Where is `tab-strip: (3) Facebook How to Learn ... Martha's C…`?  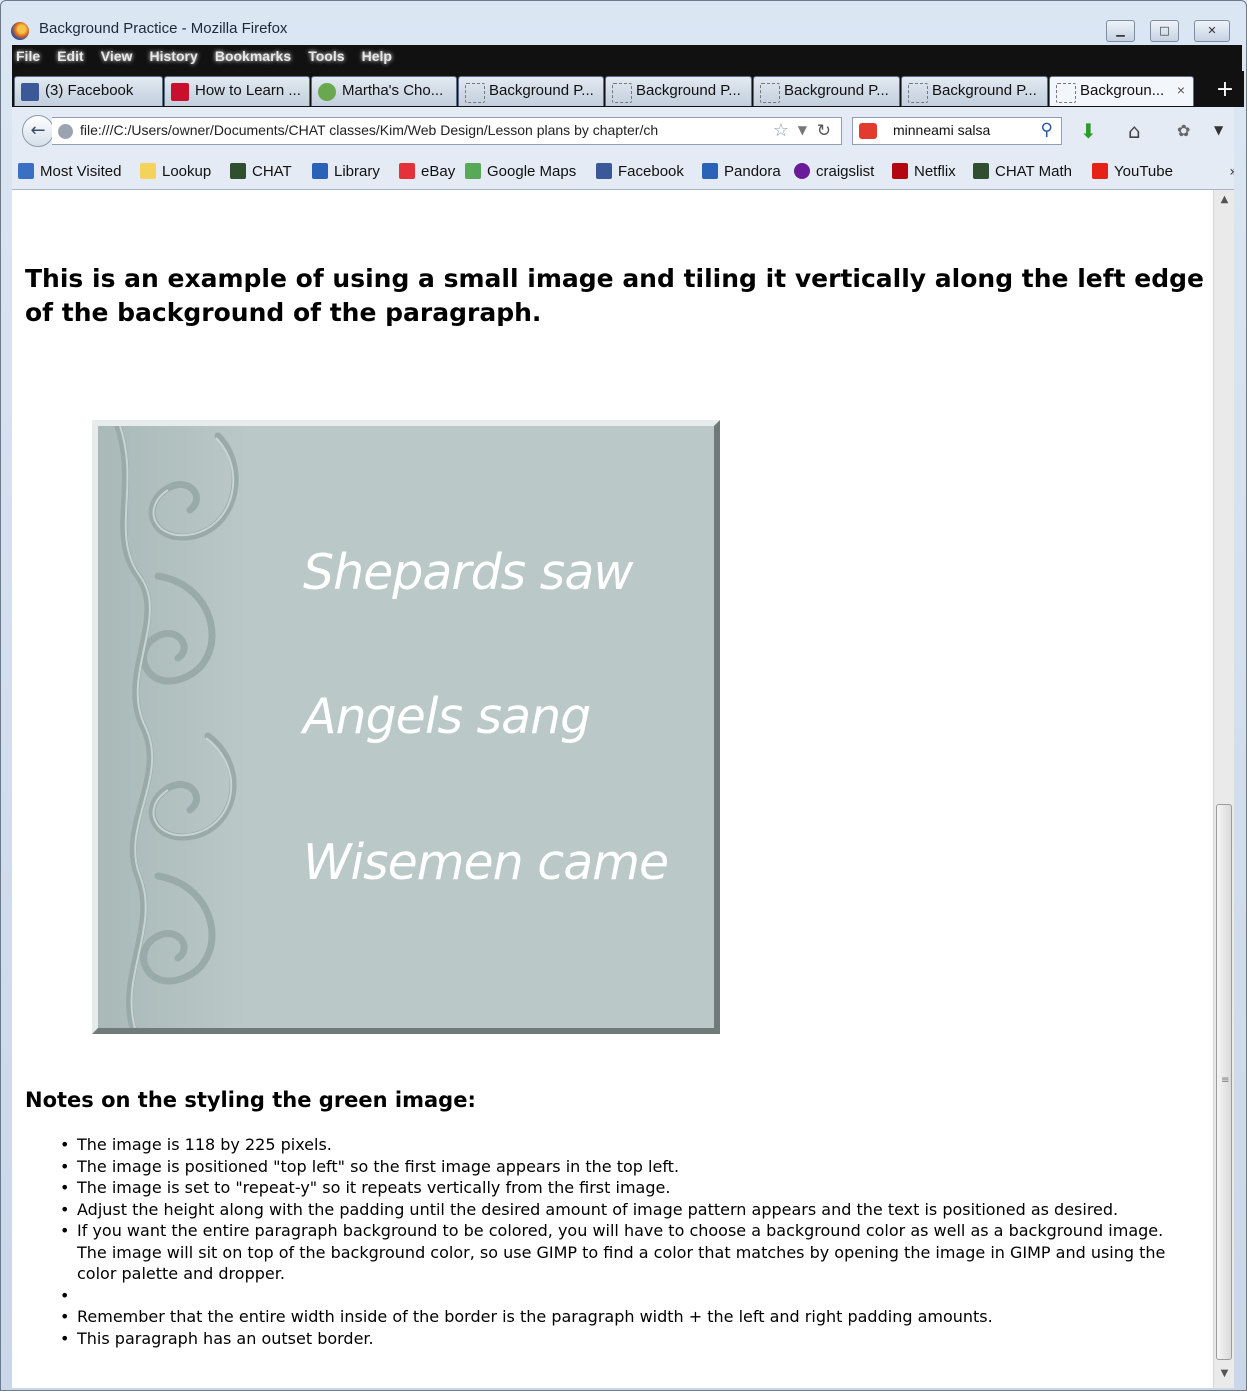 tab-strip: (3) Facebook How to Learn ... Martha's C… is located at coordinates (628, 89).